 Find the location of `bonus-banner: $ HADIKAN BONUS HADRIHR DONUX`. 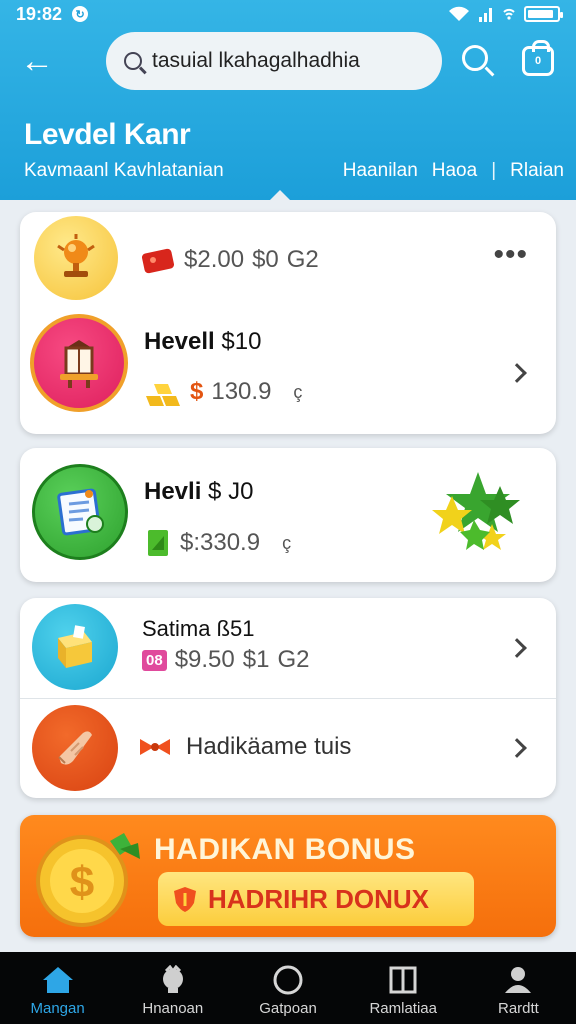

bonus-banner: $ HADIKAN BONUS HADRIHR DONUX is located at coordinates (288, 876).